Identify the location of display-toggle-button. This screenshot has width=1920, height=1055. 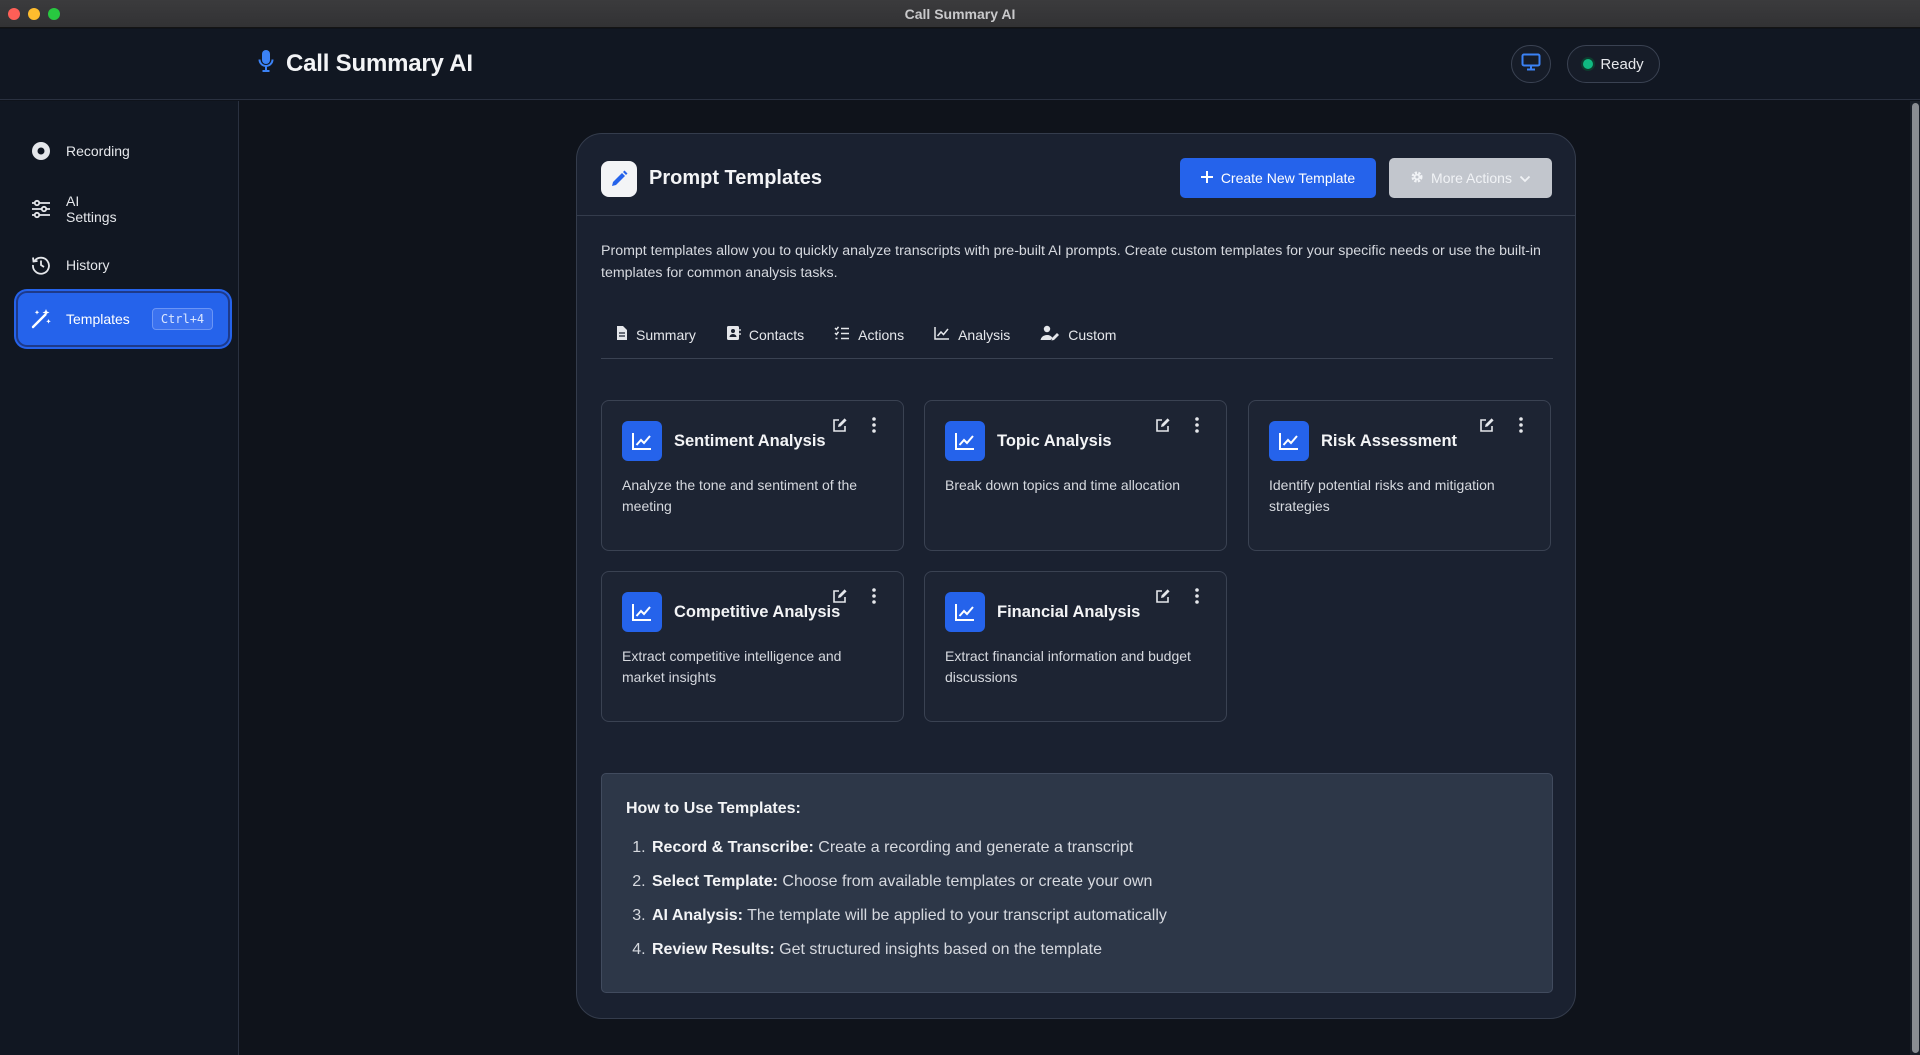
(1531, 64).